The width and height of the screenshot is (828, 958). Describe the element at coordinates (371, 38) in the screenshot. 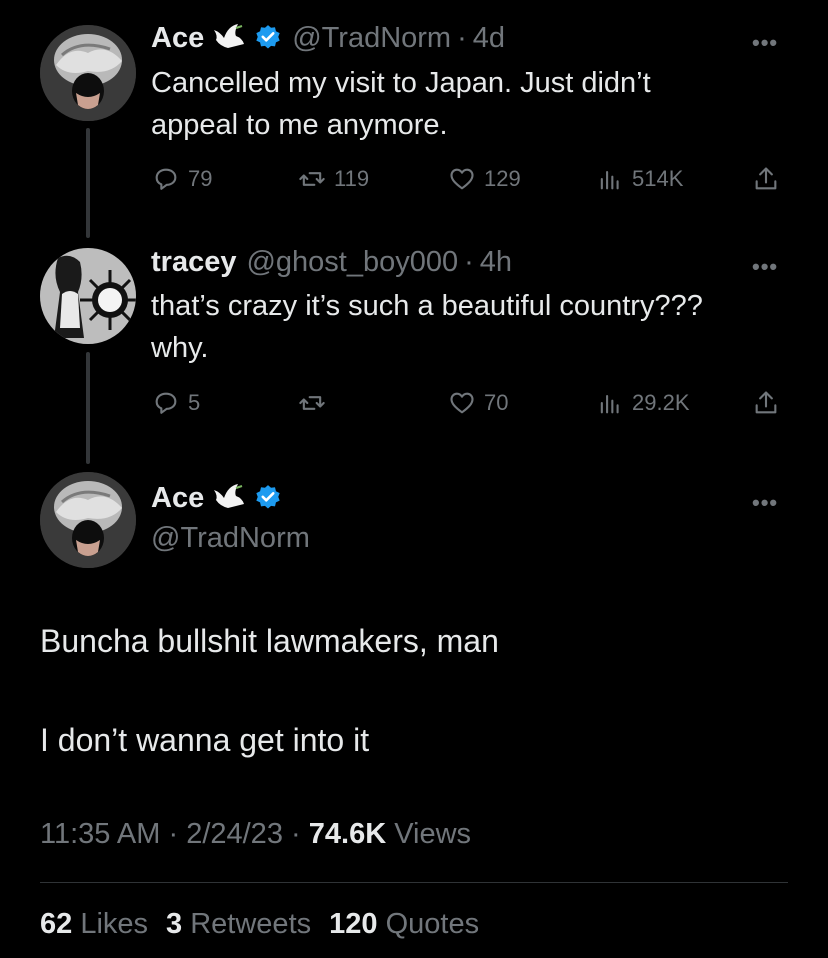

I see `tweet1-handle: @TradNorm` at that location.